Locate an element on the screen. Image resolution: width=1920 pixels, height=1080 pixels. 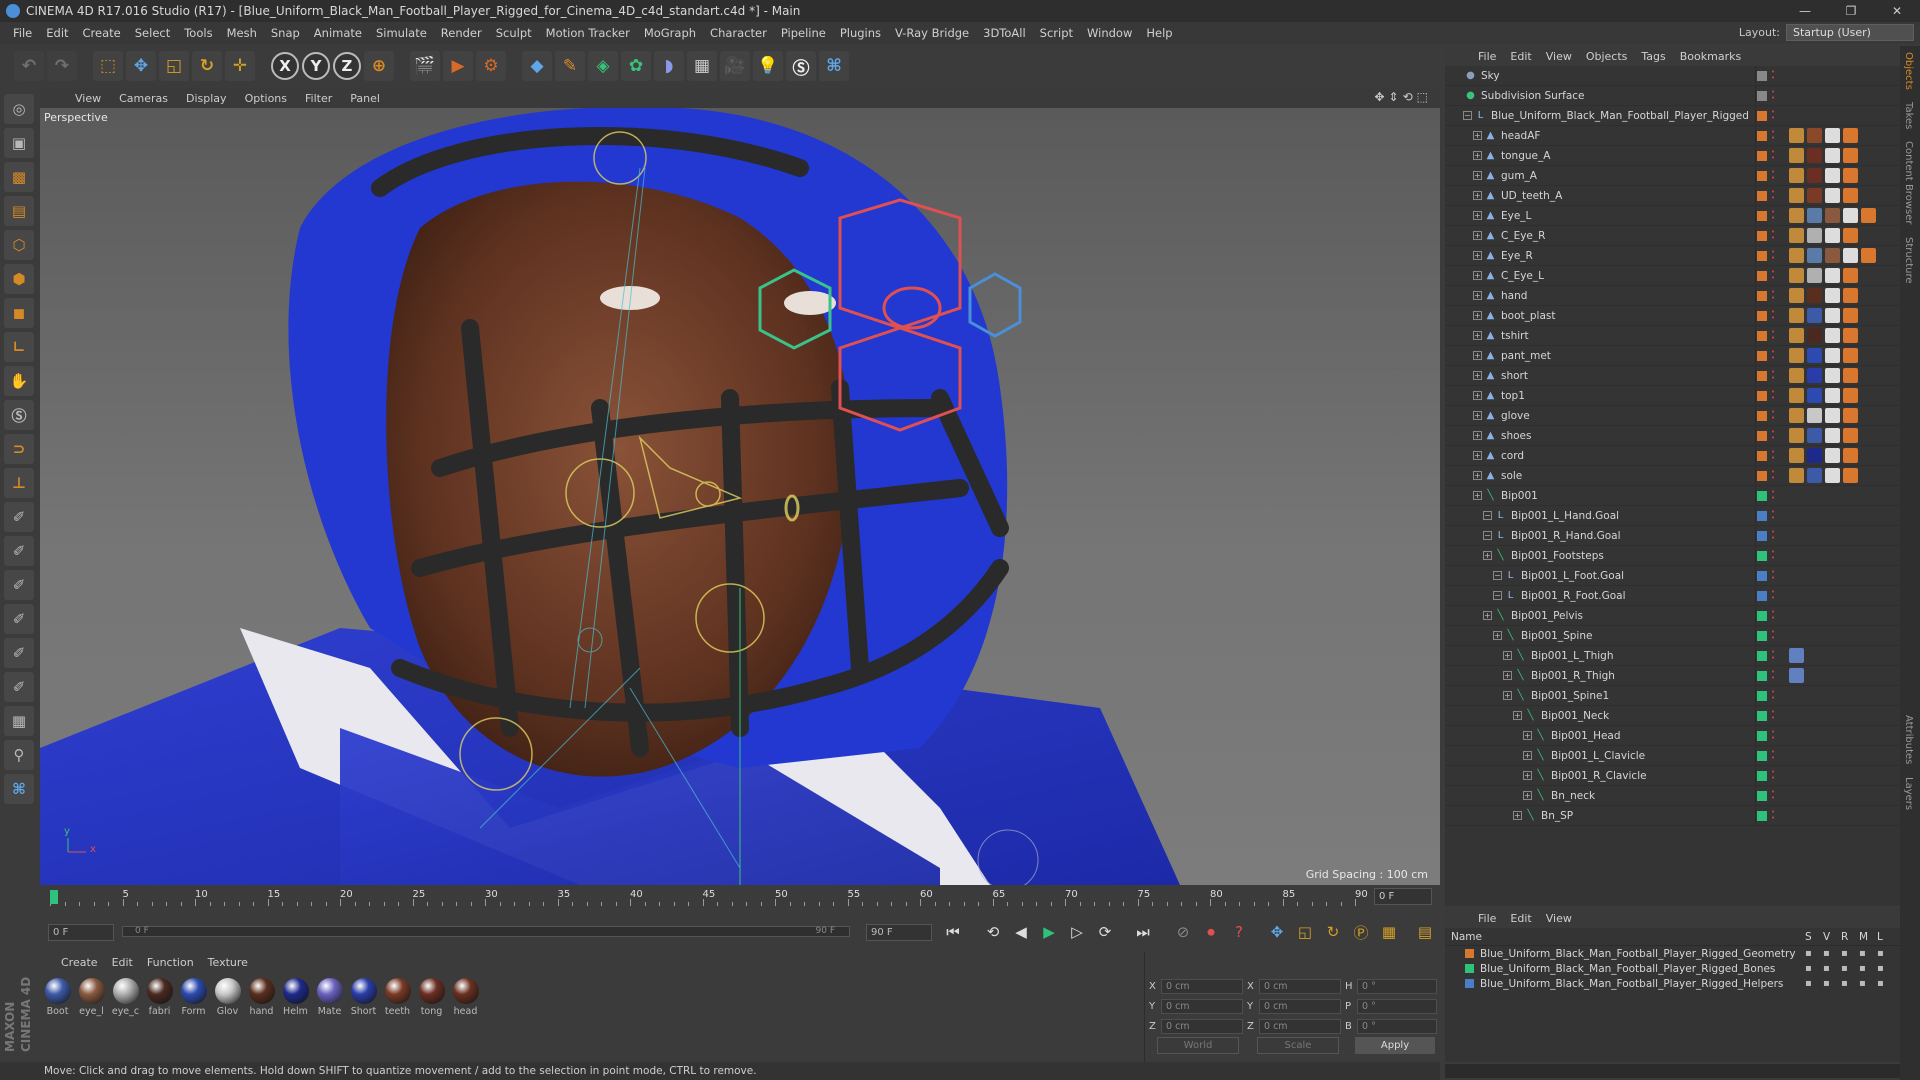
floor-icon: ▦ is located at coordinates (702, 66).